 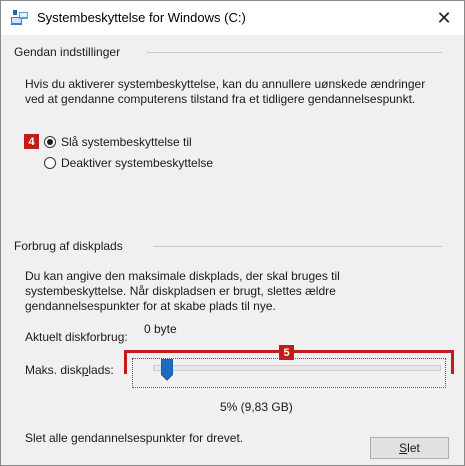 What do you see at coordinates (409, 448) in the screenshot?
I see `delete-button: Slet` at bounding box center [409, 448].